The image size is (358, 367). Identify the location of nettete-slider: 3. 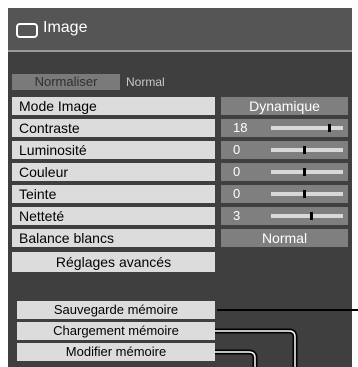
(284, 216).